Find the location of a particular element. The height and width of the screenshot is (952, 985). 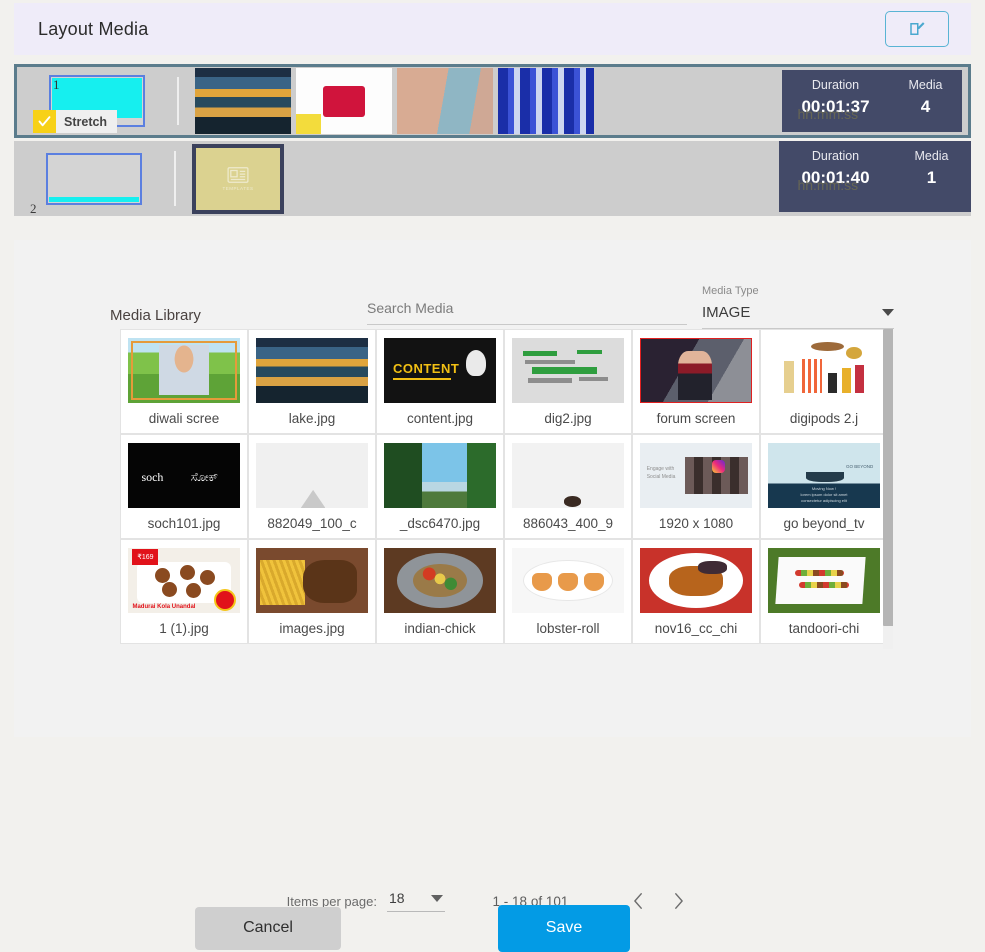

media-count-stat: Media 1 is located at coordinates (931, 168).